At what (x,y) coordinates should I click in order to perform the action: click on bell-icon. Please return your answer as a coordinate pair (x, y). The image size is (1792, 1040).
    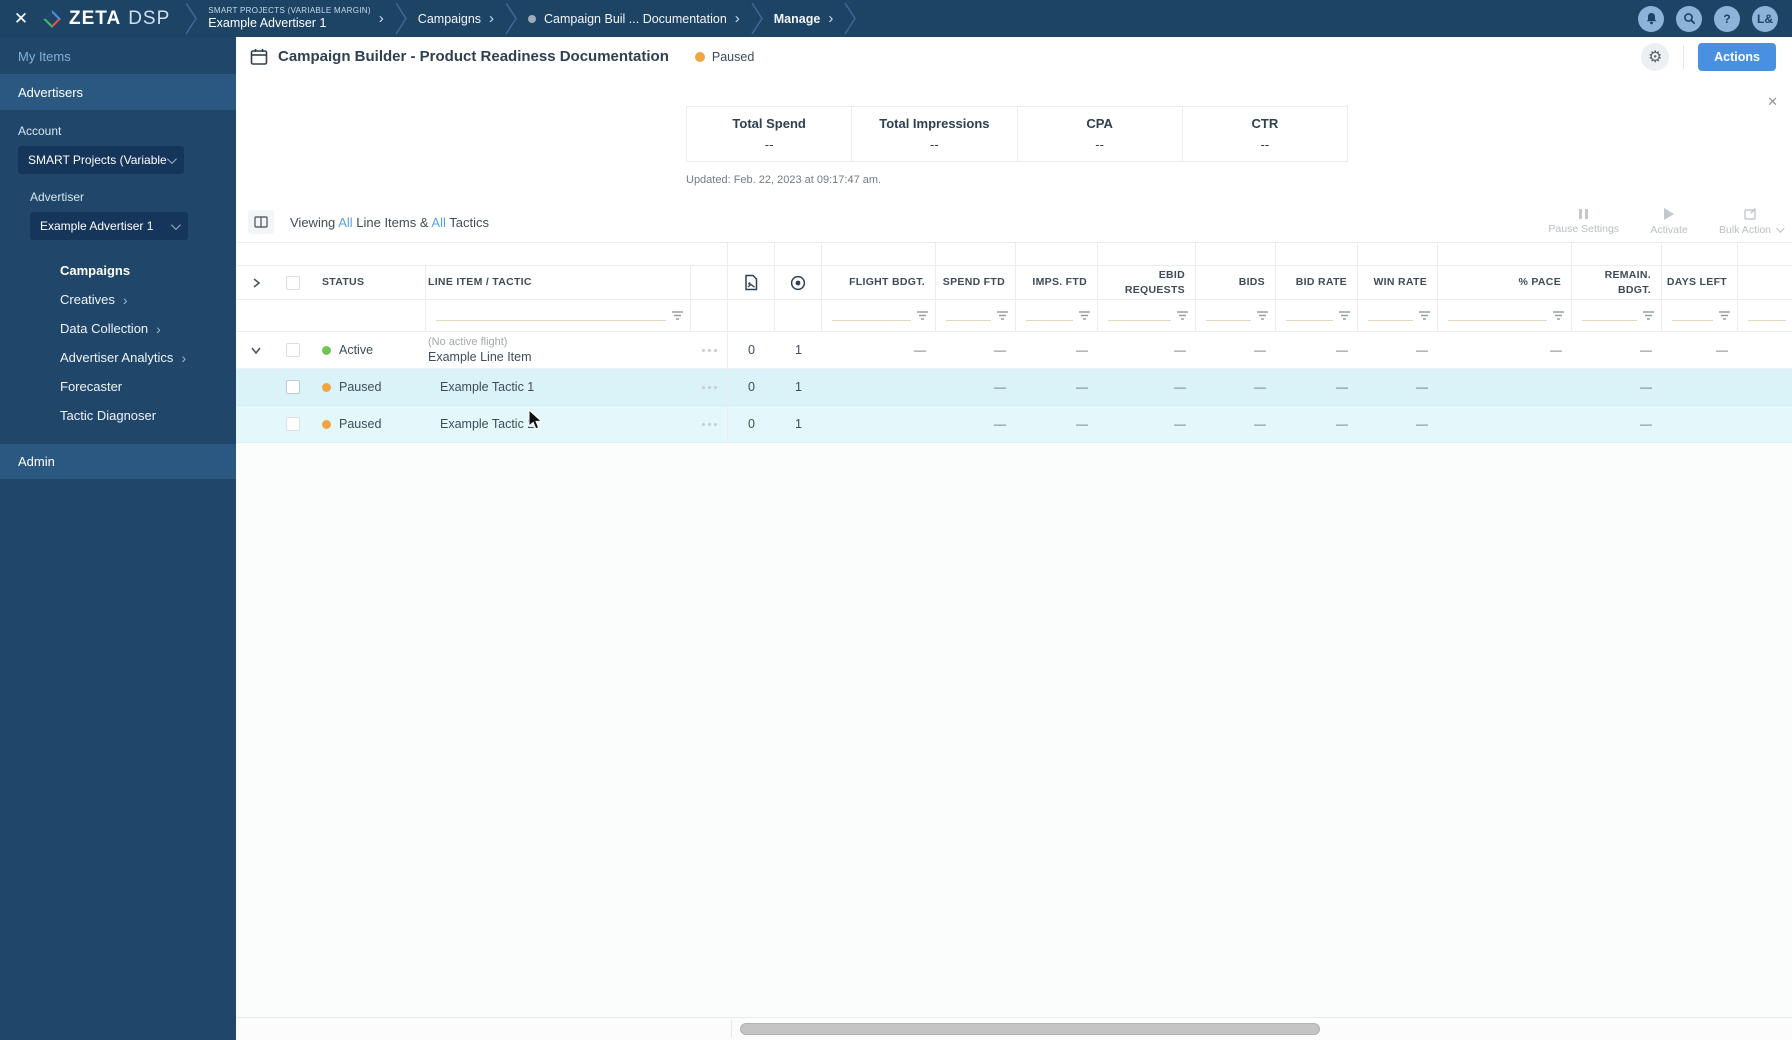
    Looking at the image, I should click on (1651, 19).